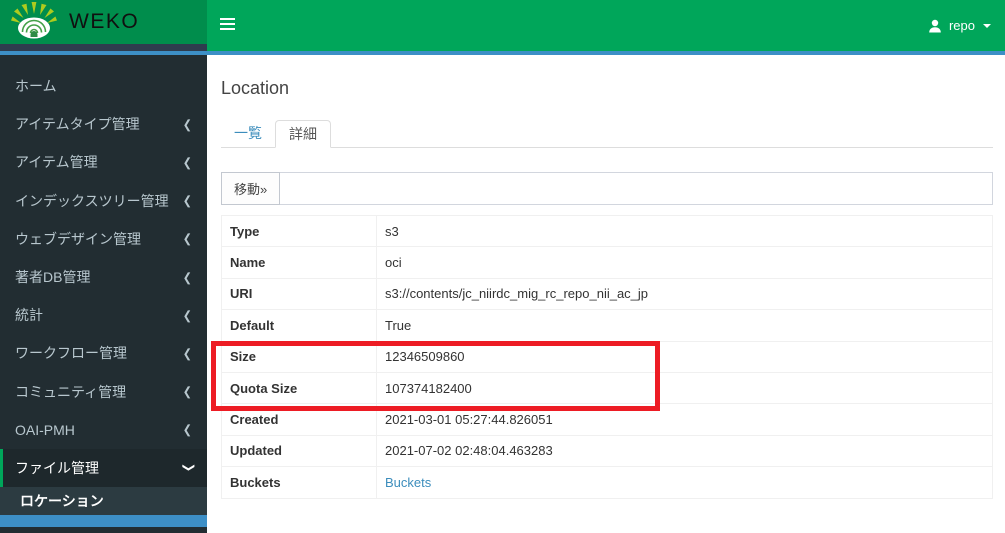 This screenshot has width=1005, height=533. Describe the element at coordinates (103, 501) in the screenshot. I see `sidebar-subitem-location: ロケーション` at that location.